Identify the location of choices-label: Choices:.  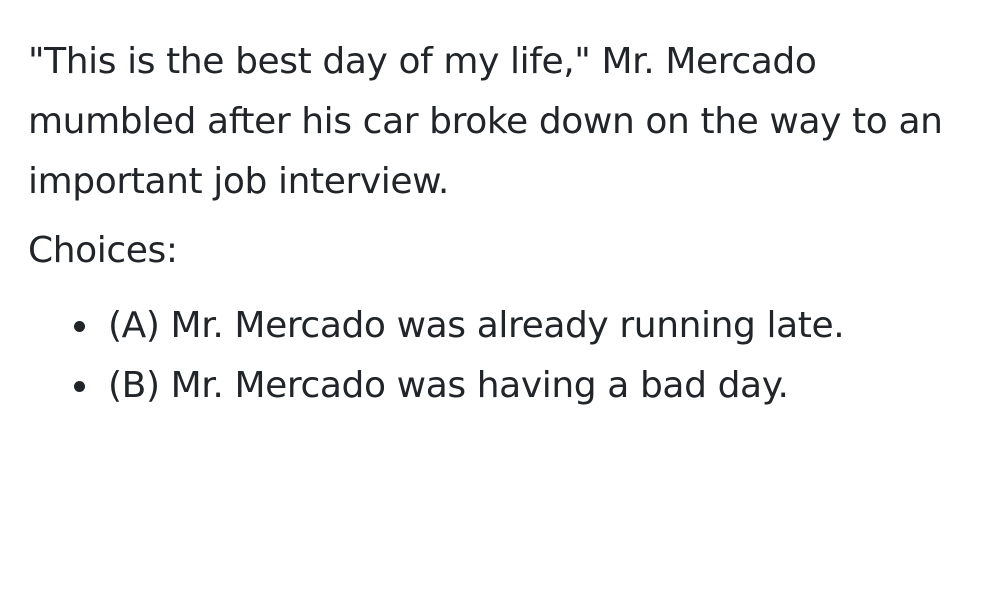
(103, 250).